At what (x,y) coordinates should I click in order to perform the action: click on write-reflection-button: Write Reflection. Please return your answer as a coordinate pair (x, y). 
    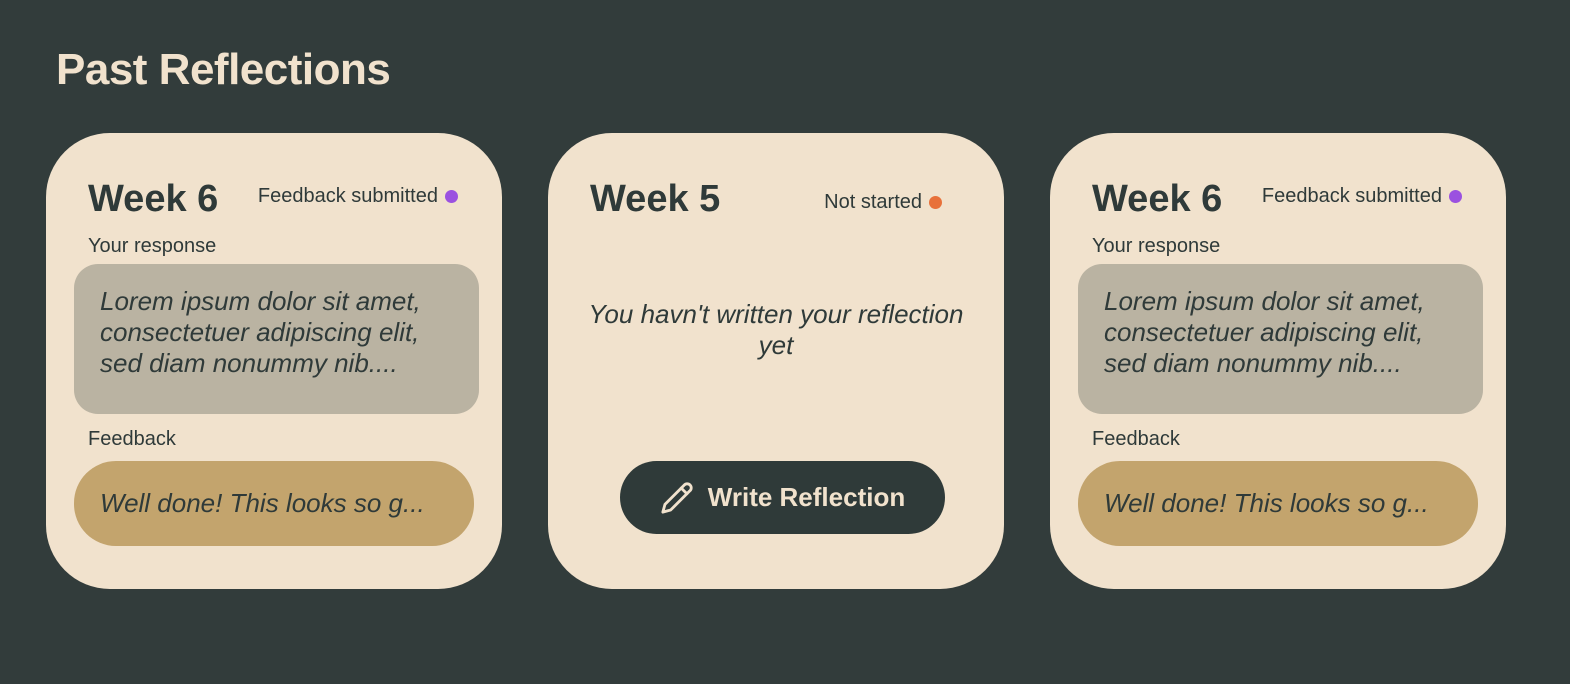
    Looking at the image, I should click on (782, 497).